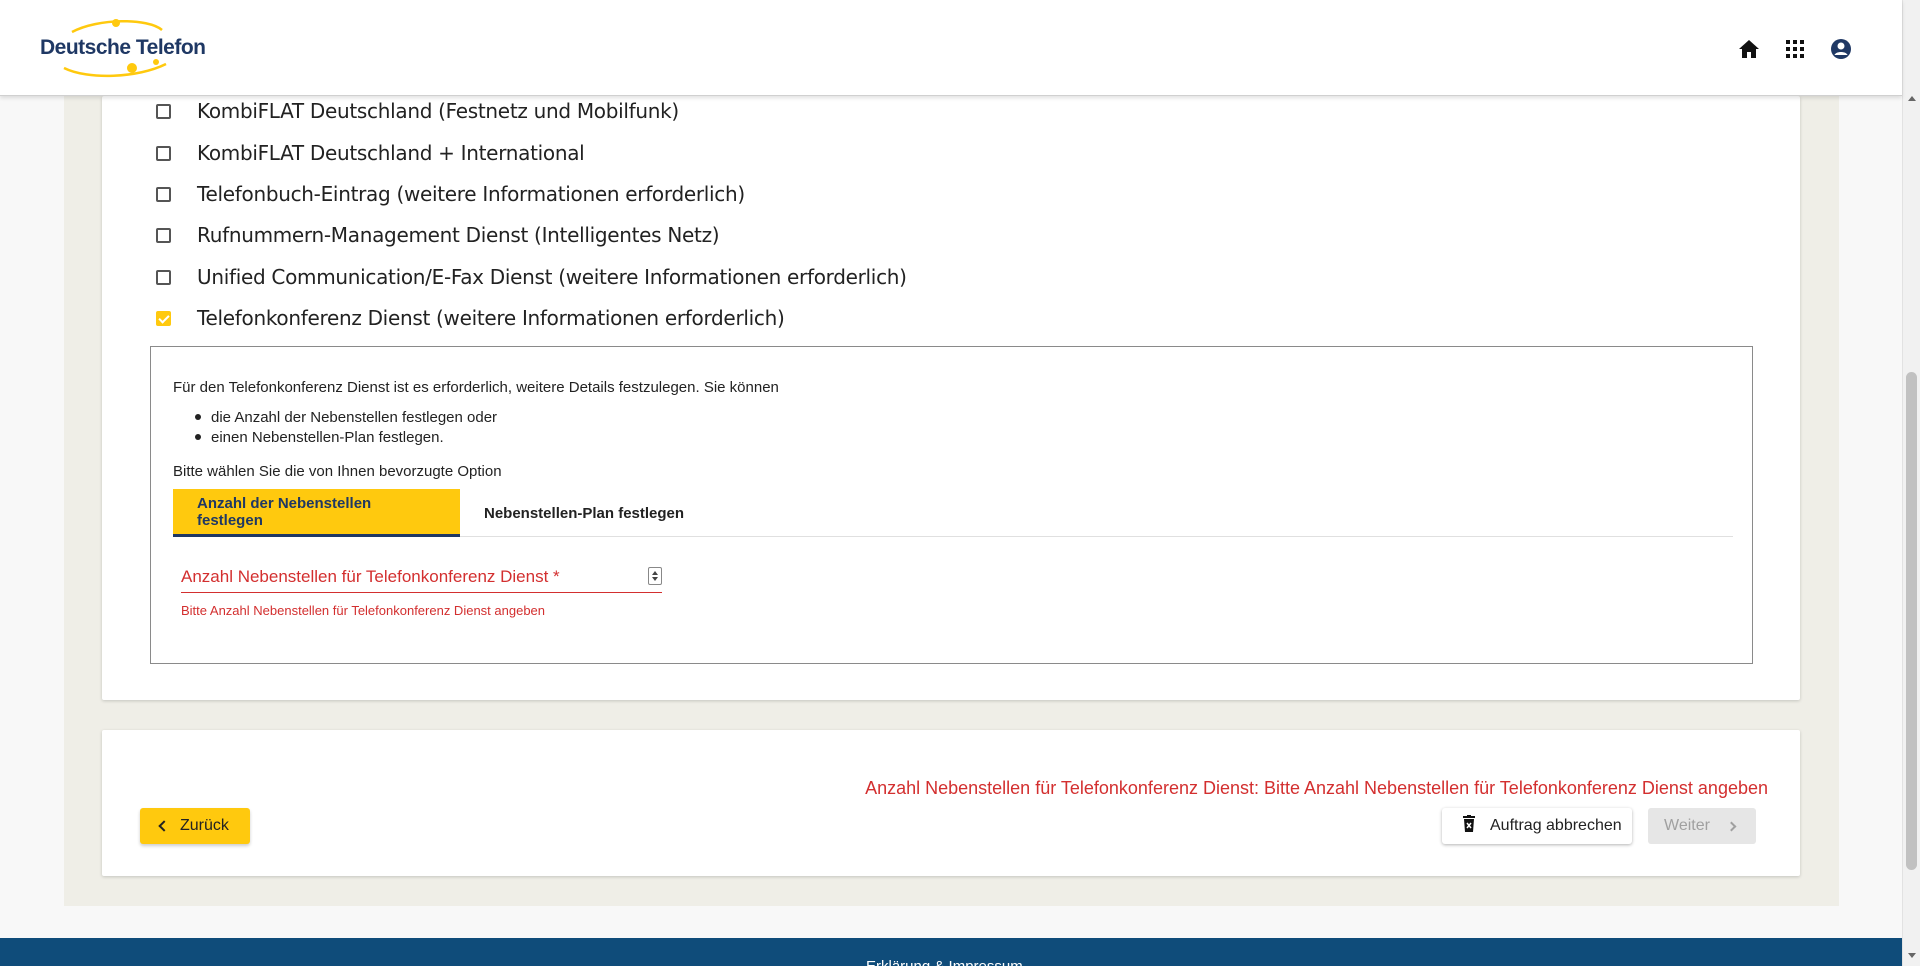 The height and width of the screenshot is (966, 1920). I want to click on logo-text: Deutsche Telefon, so click(123, 47).